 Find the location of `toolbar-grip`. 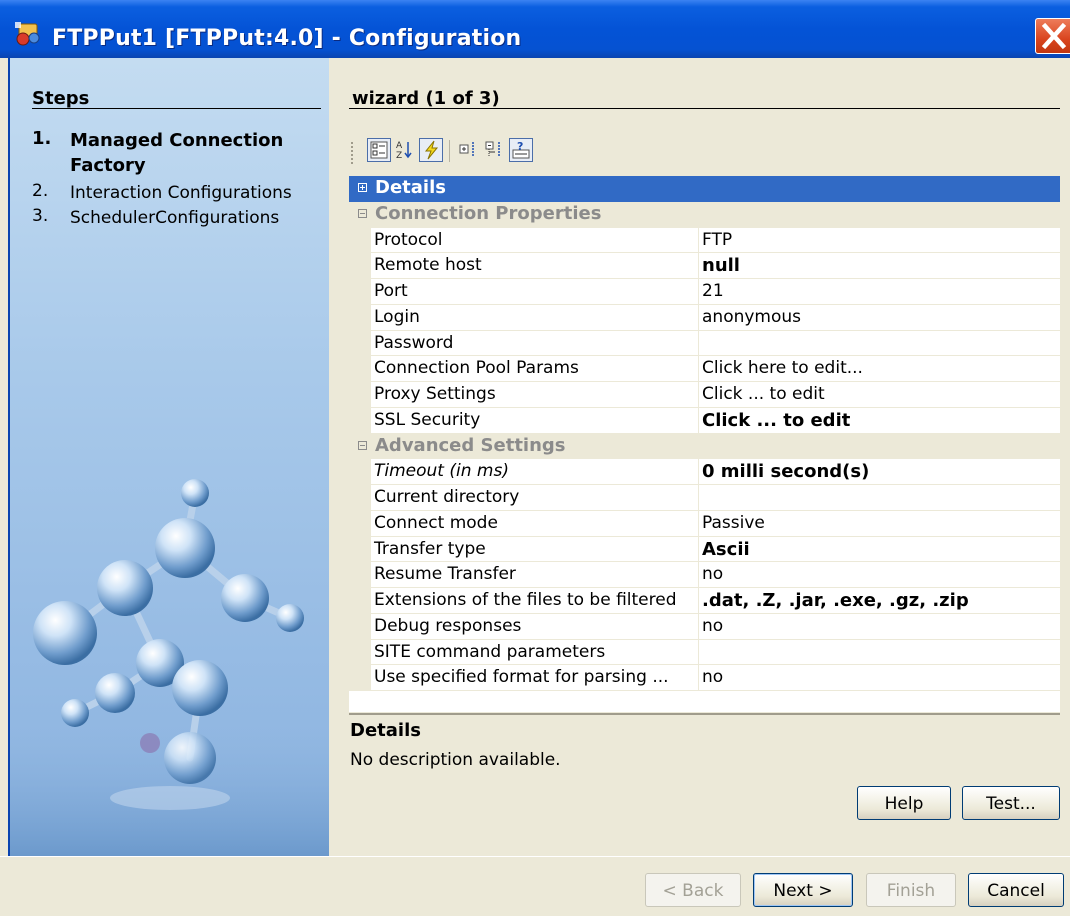

toolbar-grip is located at coordinates (353, 153).